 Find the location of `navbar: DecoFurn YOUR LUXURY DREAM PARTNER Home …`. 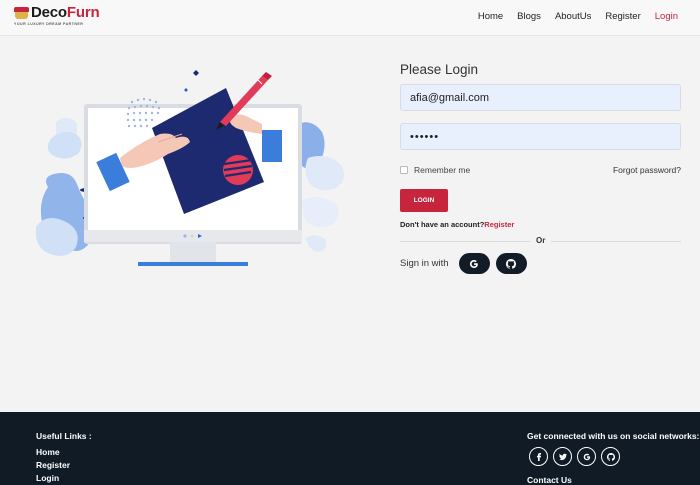

navbar: DecoFurn YOUR LUXURY DREAM PARTNER Home … is located at coordinates (350, 18).